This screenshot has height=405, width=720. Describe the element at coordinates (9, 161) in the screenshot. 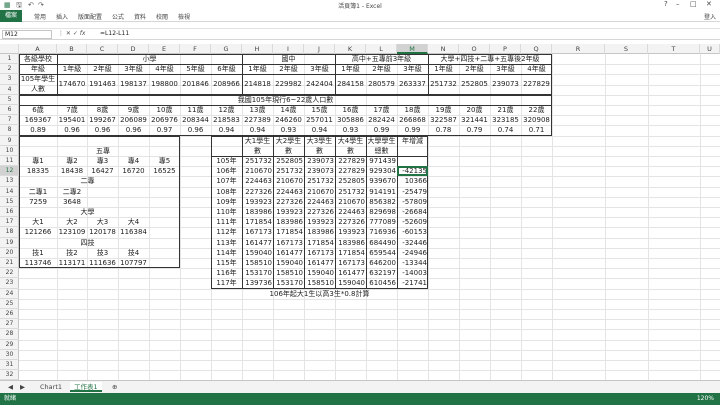

I see `row-header-11: 11` at that location.